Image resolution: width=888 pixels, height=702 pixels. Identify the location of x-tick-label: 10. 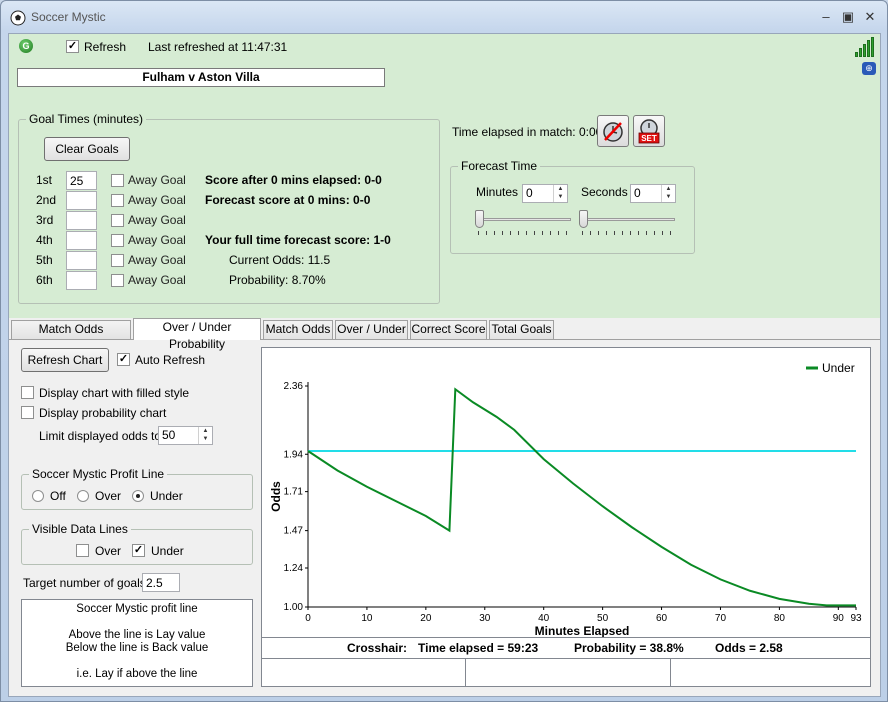
(367, 618).